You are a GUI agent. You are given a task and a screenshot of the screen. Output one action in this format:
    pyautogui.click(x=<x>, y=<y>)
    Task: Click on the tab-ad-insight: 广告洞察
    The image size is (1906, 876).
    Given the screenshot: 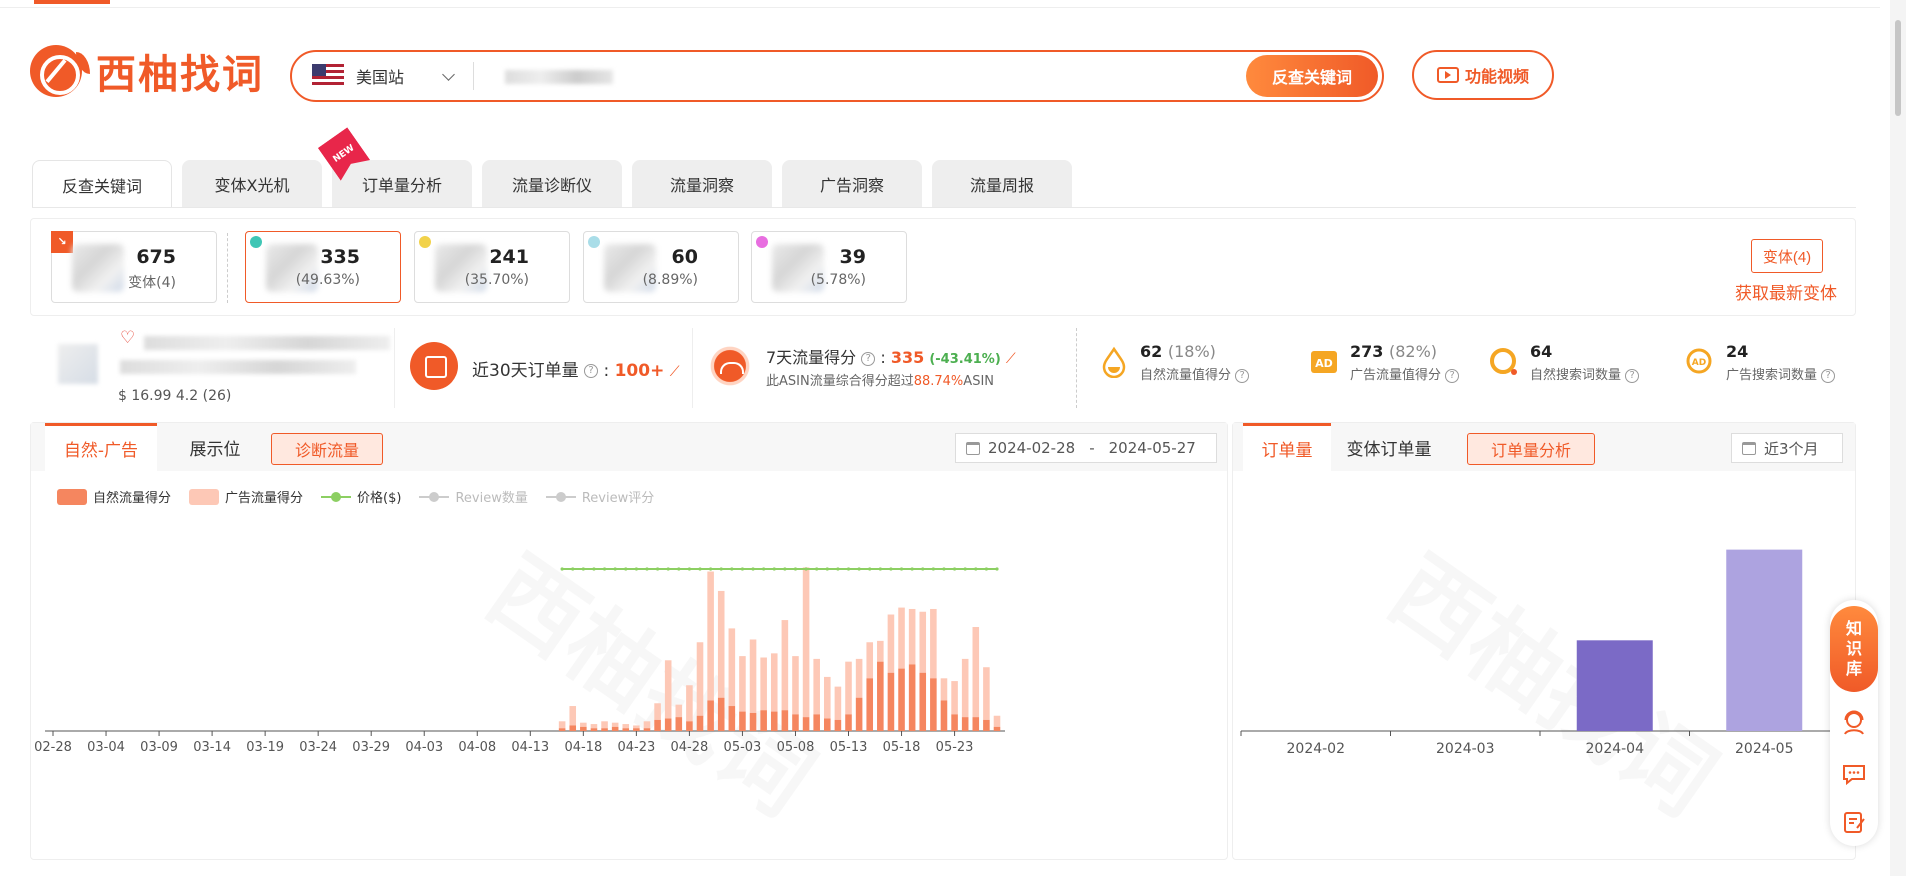 What is the action you would take?
    pyautogui.click(x=852, y=184)
    